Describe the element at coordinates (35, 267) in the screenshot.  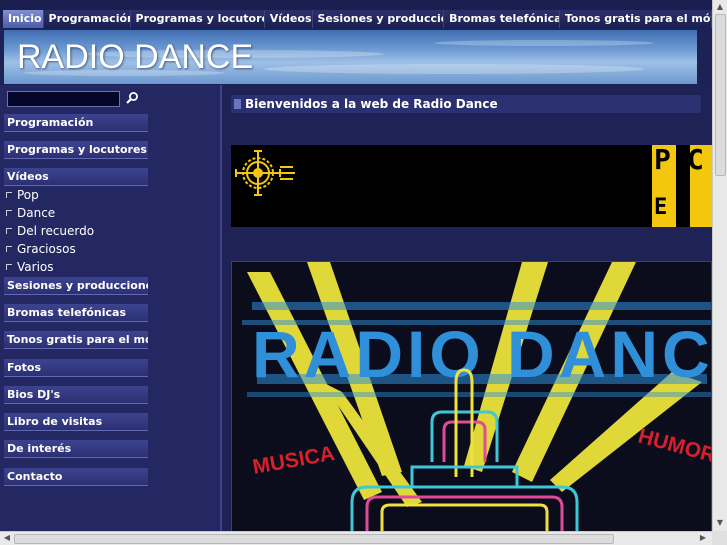
I see `sidebar-subitem-label: Varios` at that location.